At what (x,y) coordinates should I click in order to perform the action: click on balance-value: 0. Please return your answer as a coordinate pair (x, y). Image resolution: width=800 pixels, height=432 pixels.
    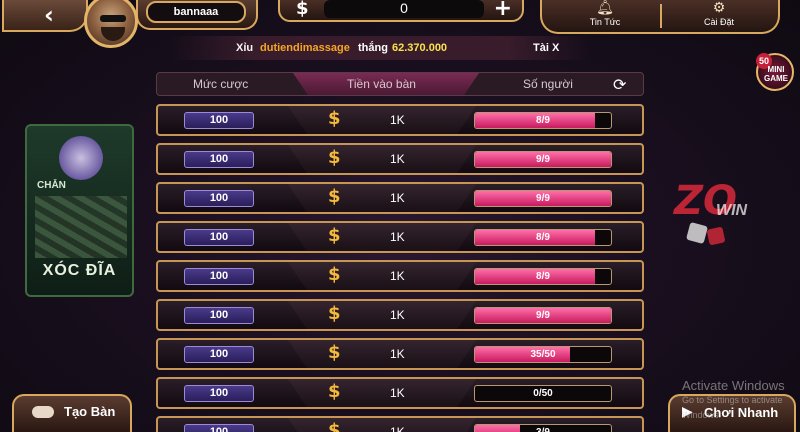
    Looking at the image, I should click on (404, 9).